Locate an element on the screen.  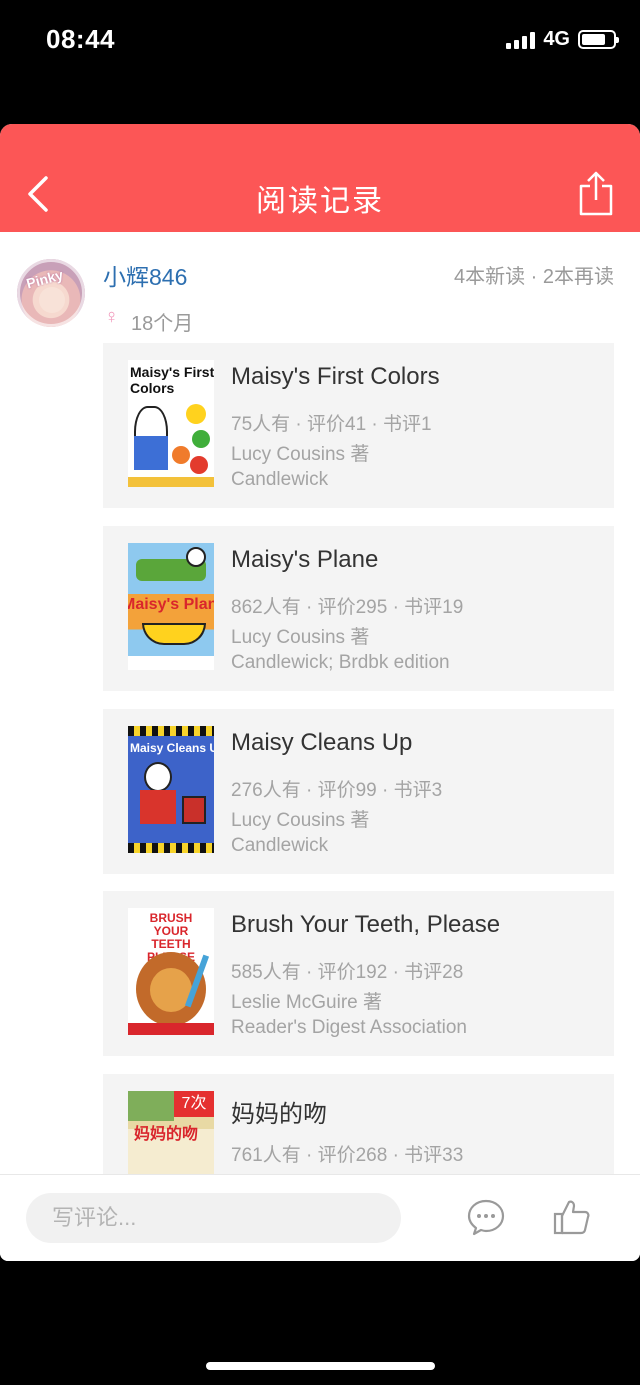
avatar: Pinky is located at coordinates (51, 293).